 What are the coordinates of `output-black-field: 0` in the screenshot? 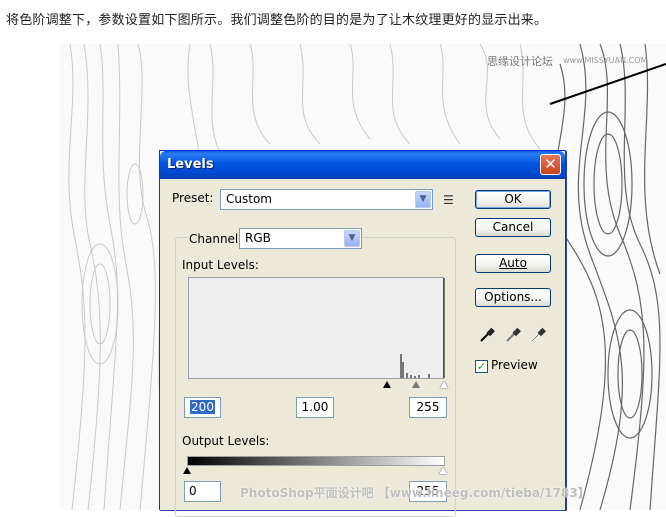 It's located at (202, 491).